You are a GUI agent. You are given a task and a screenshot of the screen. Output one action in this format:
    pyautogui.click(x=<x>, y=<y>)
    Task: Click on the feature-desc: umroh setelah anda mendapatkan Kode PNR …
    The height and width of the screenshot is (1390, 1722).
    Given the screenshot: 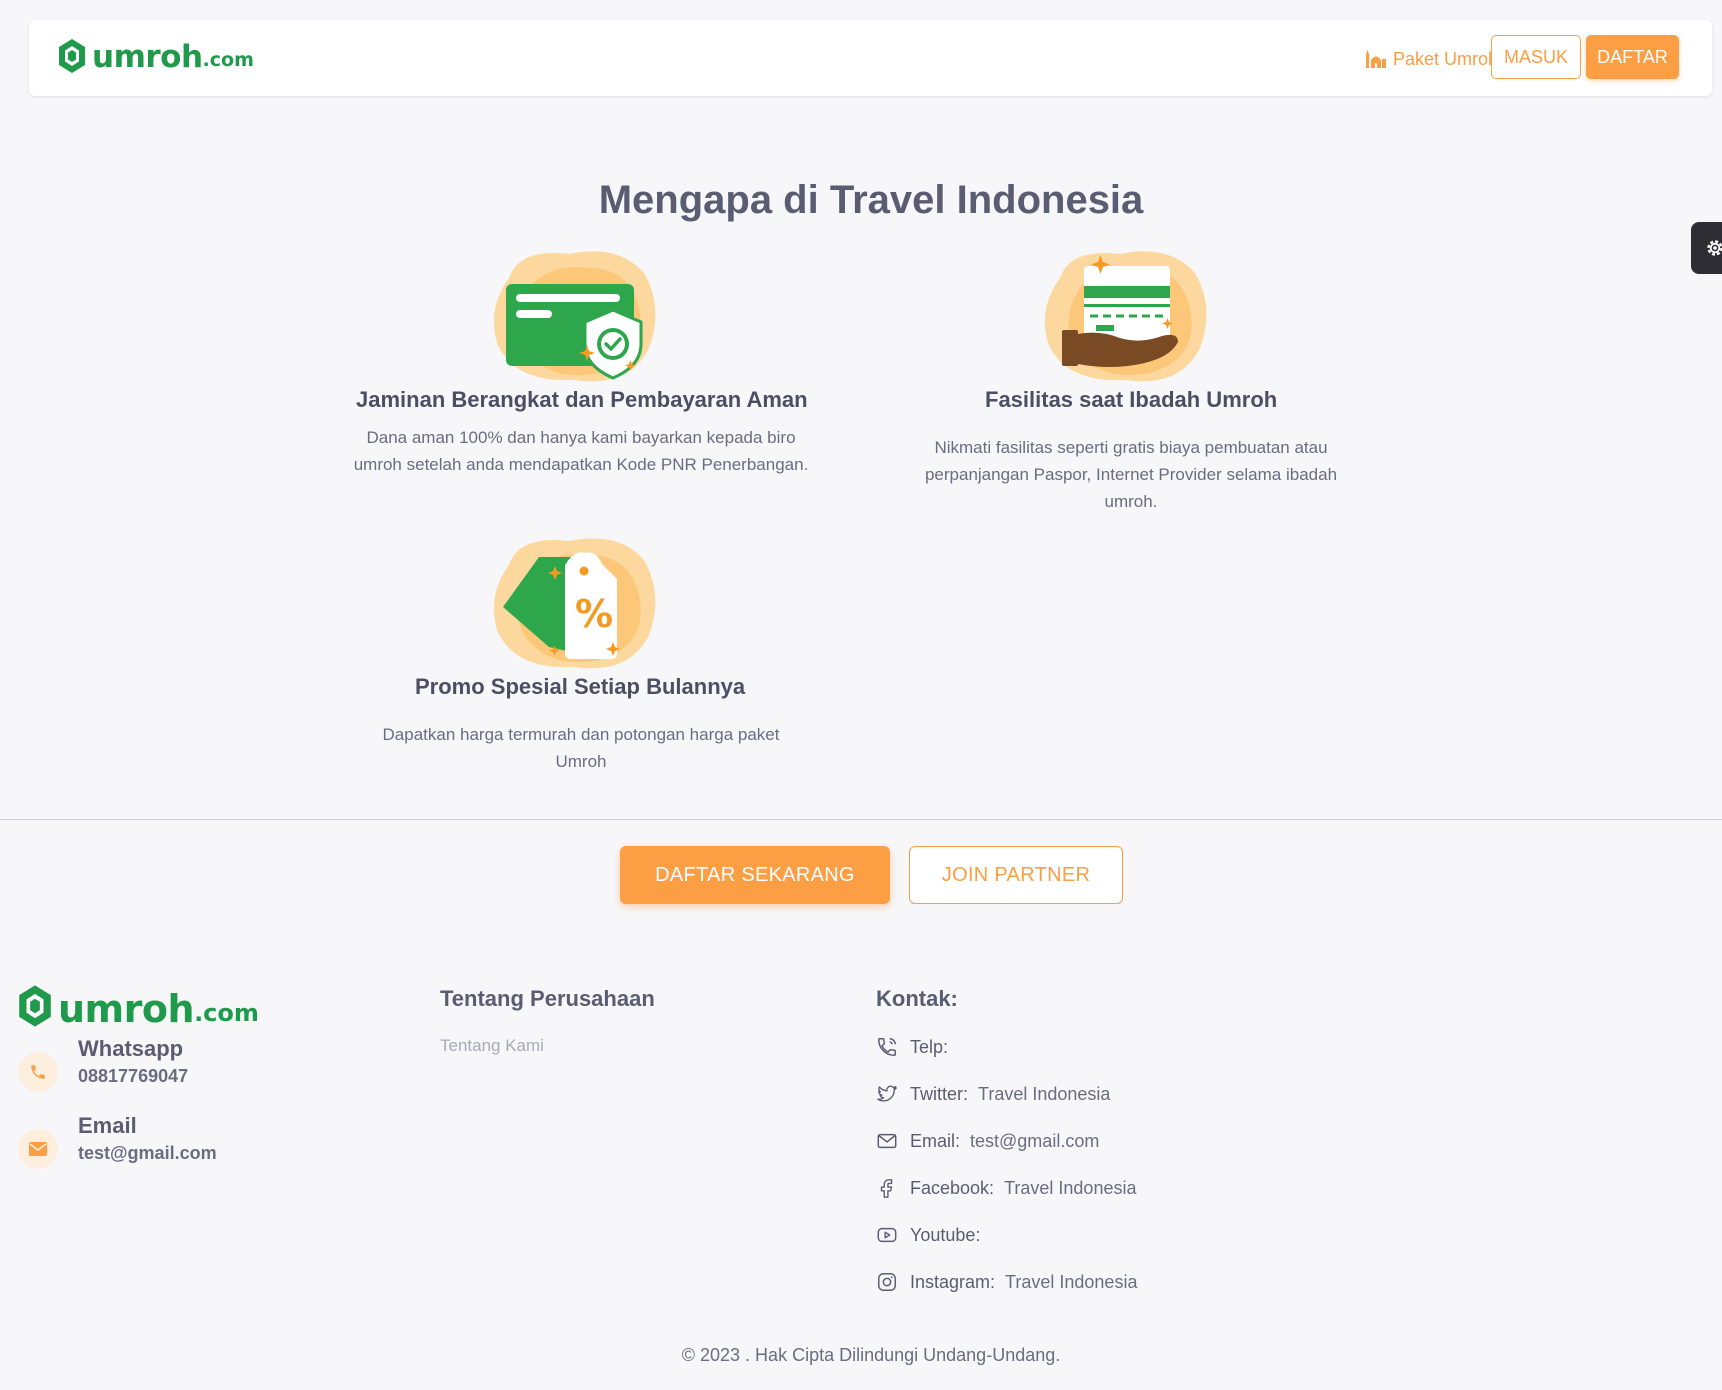 What is the action you would take?
    pyautogui.click(x=581, y=464)
    